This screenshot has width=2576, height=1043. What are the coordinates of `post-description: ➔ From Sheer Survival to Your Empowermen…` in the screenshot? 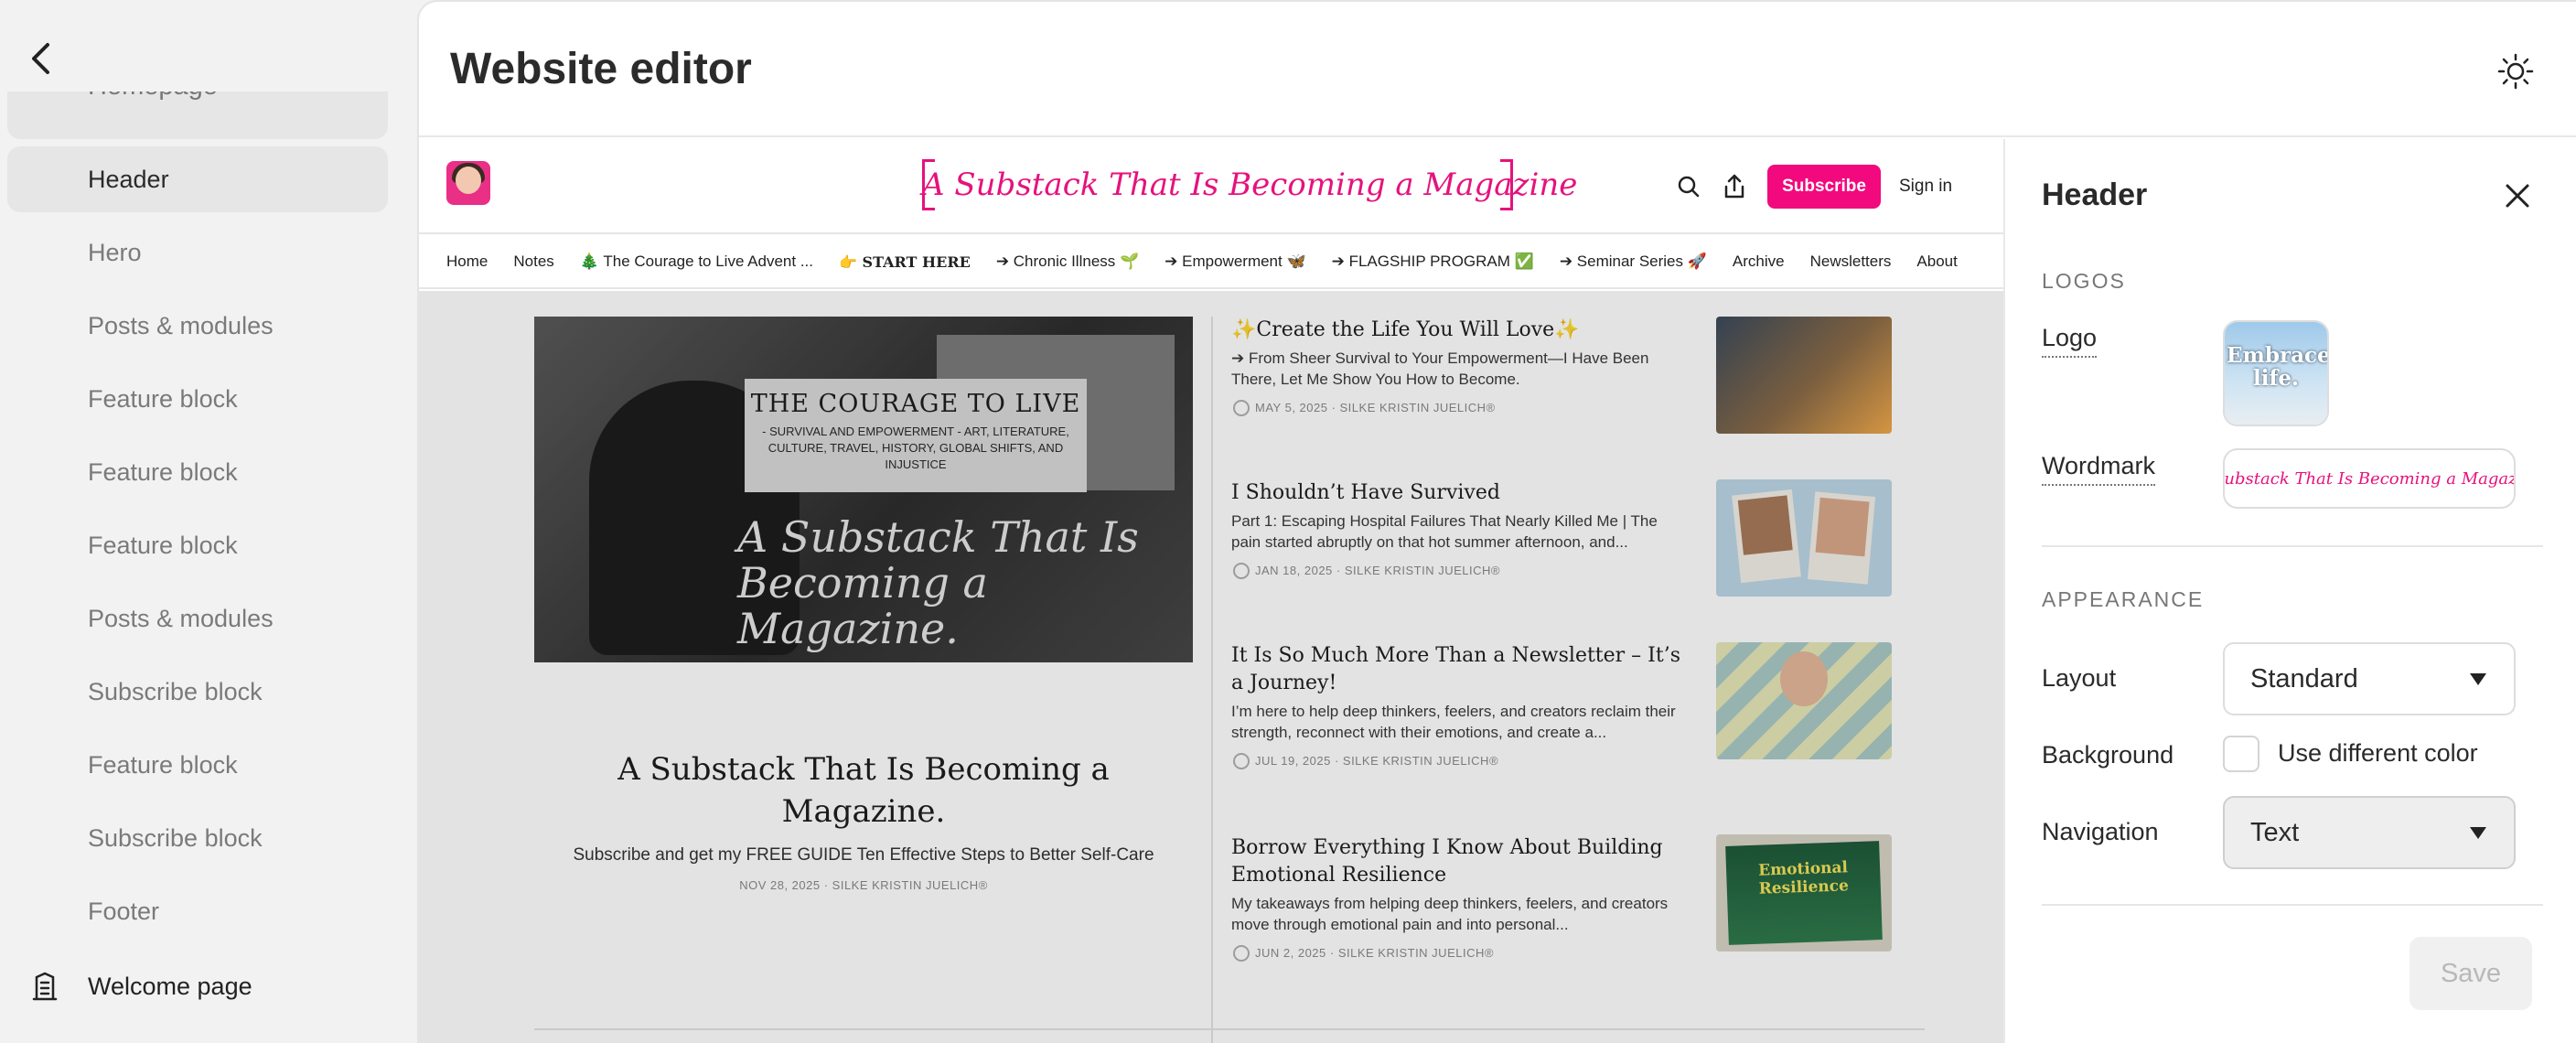 It's located at (1440, 368).